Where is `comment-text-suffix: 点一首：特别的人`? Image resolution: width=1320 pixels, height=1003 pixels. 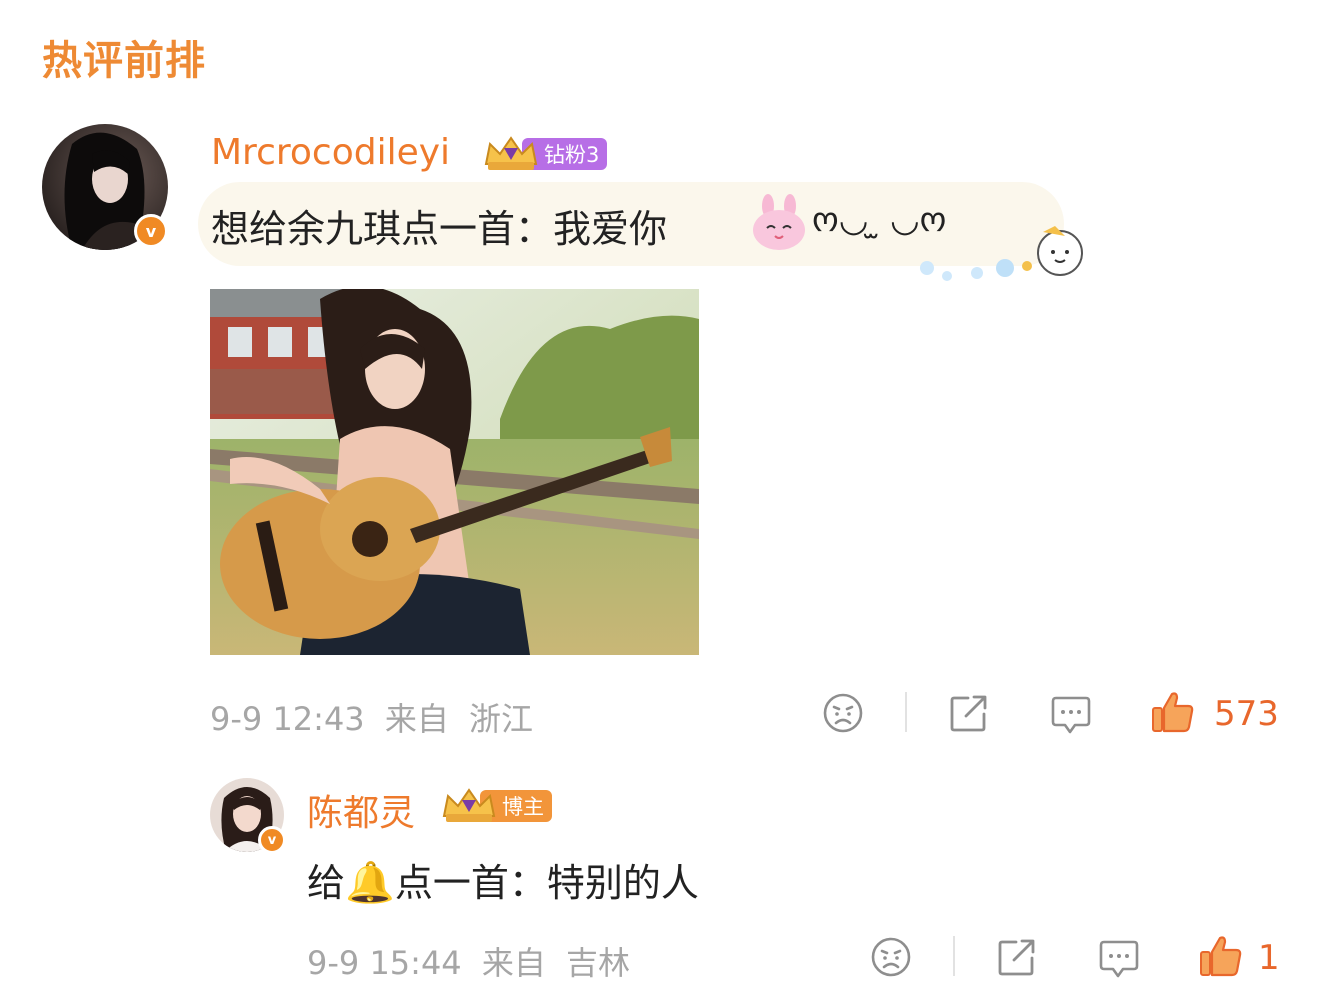 comment-text-suffix: 点一首：特别的人 is located at coordinates (546, 883).